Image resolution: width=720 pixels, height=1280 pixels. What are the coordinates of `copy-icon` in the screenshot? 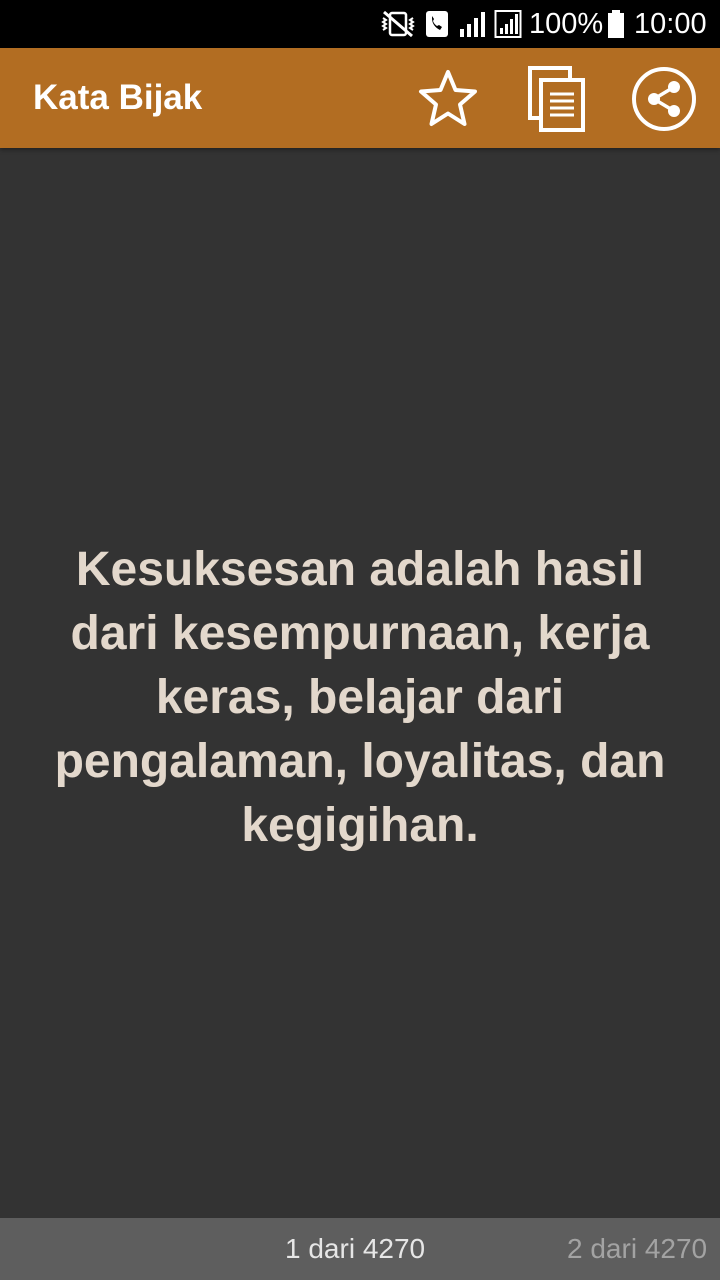 It's located at (556, 99).